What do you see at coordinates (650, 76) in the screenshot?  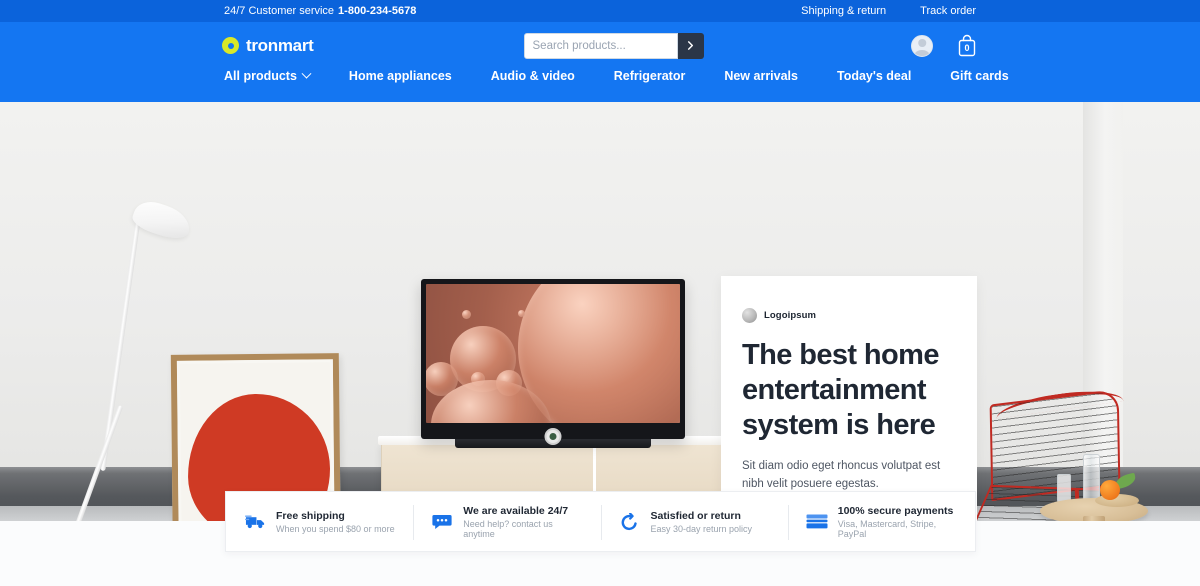 I see `nav-item-refrigerator: Refrigerator` at bounding box center [650, 76].